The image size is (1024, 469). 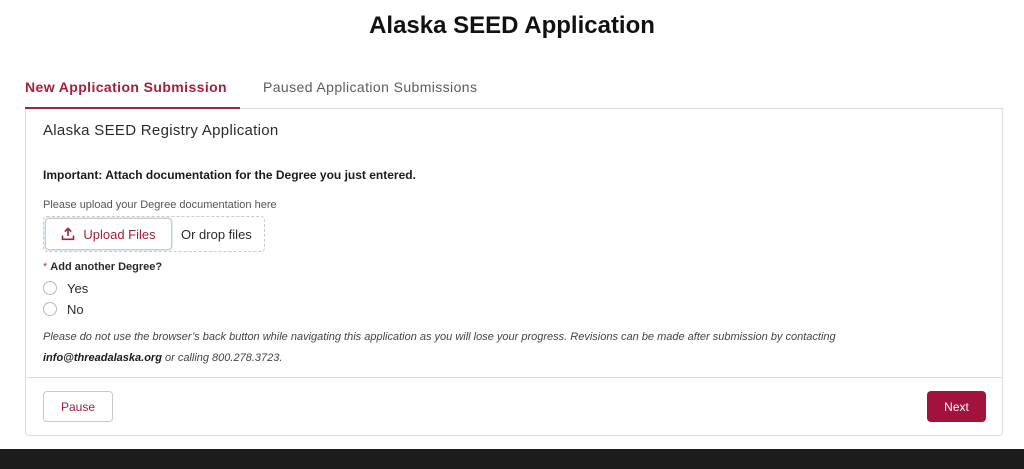 What do you see at coordinates (102, 358) in the screenshot?
I see `contact-email: info@threadalaska.org` at bounding box center [102, 358].